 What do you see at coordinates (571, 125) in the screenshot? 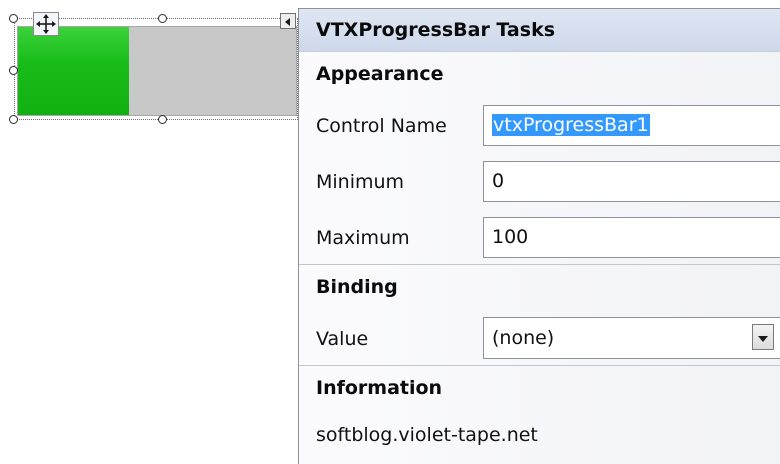
I see `control-name-value: vtxProgressBar1` at bounding box center [571, 125].